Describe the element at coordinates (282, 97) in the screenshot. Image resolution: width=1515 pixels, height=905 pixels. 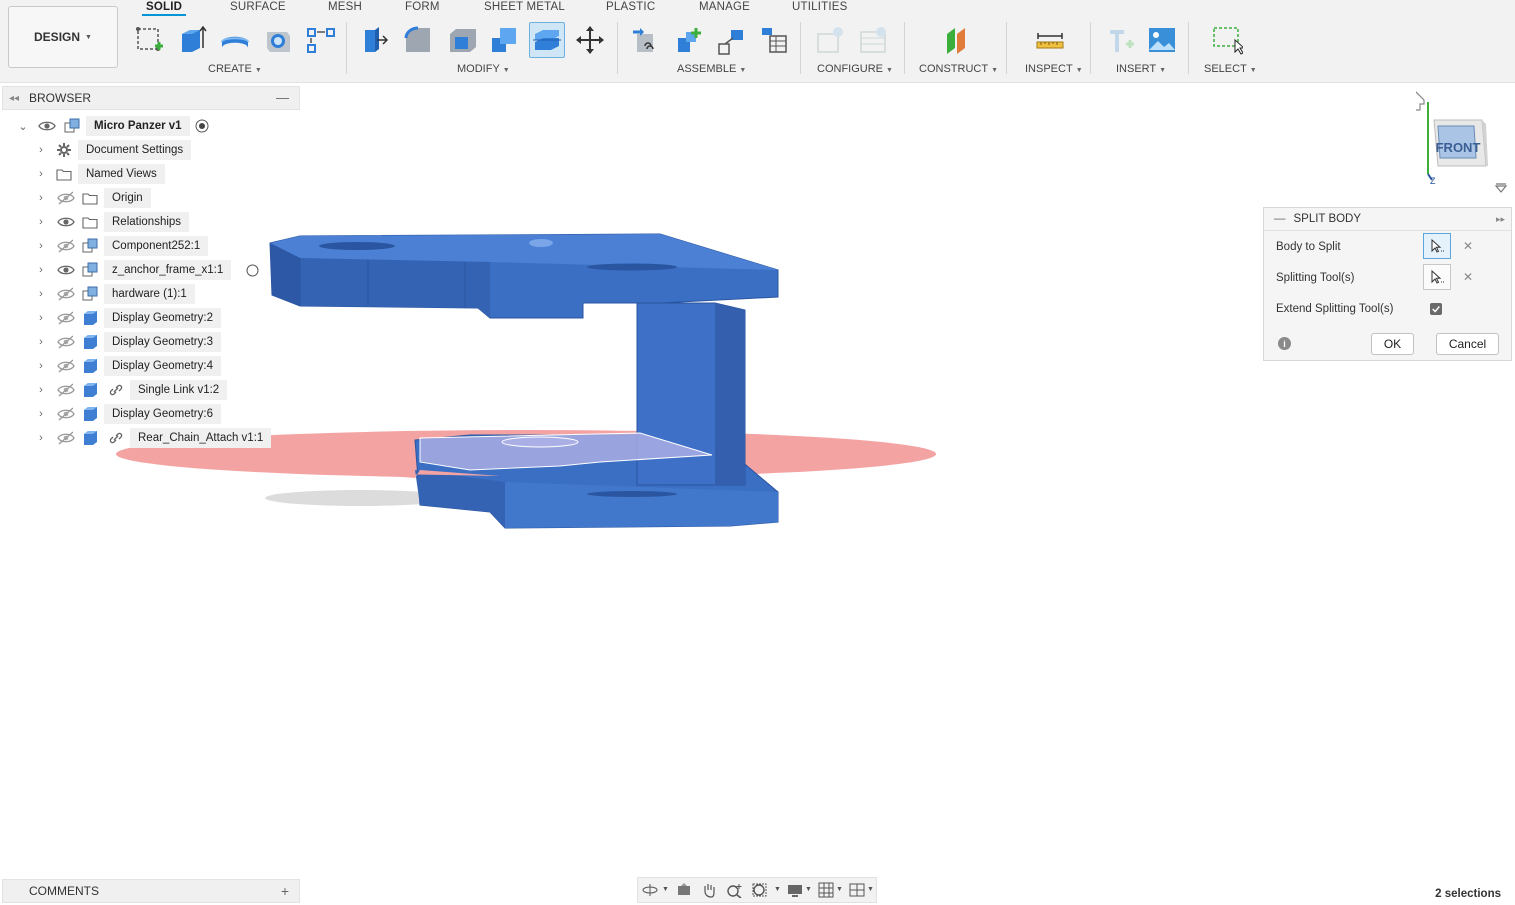
I see `minimize-icon: —` at that location.